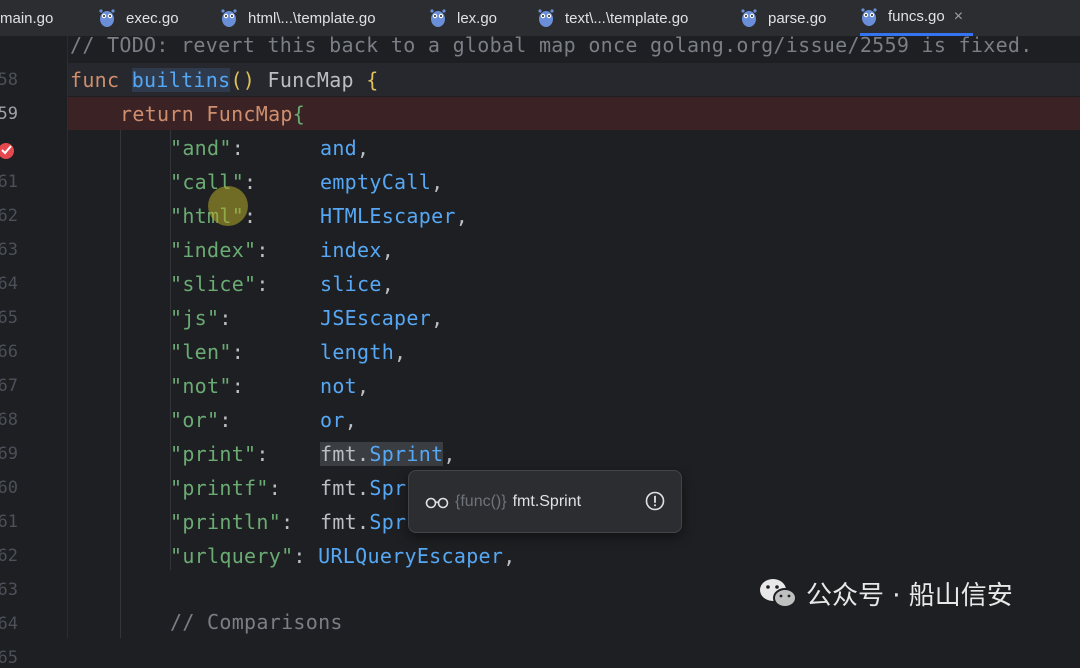 The height and width of the screenshot is (668, 1080). I want to click on map-key: "and", so click(201, 148).